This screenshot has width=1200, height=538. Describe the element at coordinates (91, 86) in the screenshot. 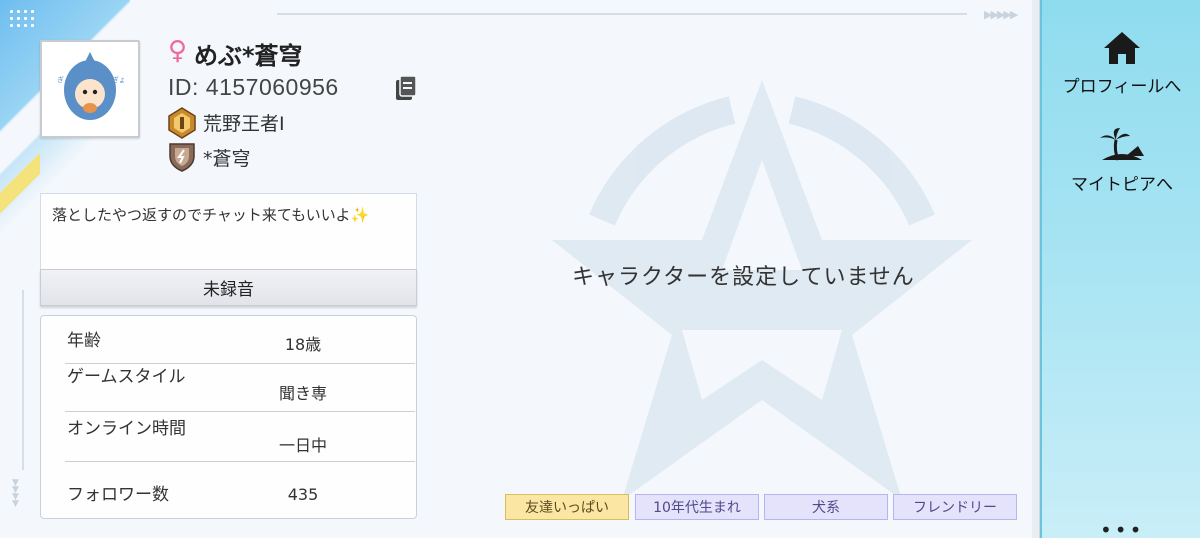

I see `avatar-image: ぎょ ぎょ` at that location.